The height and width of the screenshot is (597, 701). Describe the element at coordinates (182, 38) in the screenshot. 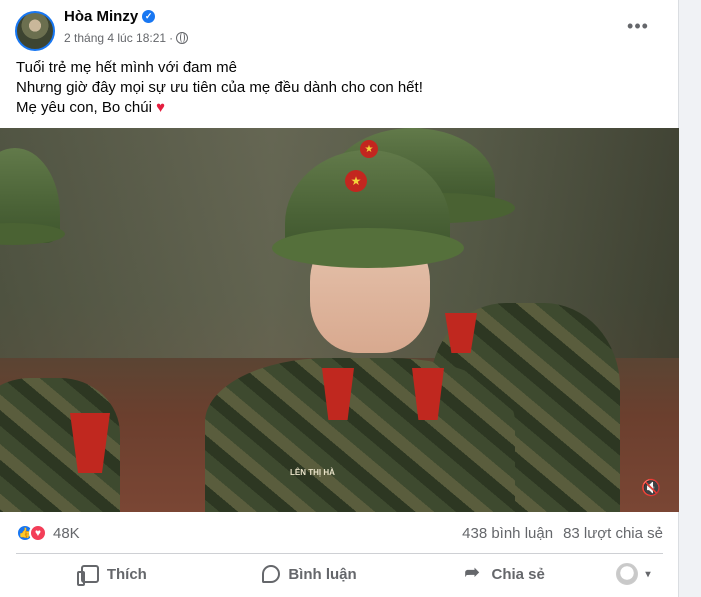

I see `globe-icon` at that location.